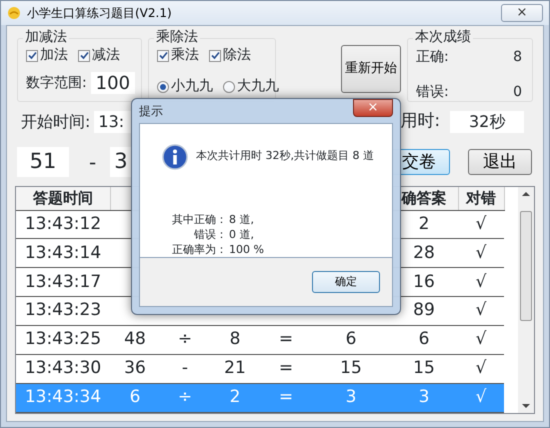 The image size is (550, 428). Describe the element at coordinates (420, 122) in the screenshot. I see `elapsed-label: 用时:` at that location.